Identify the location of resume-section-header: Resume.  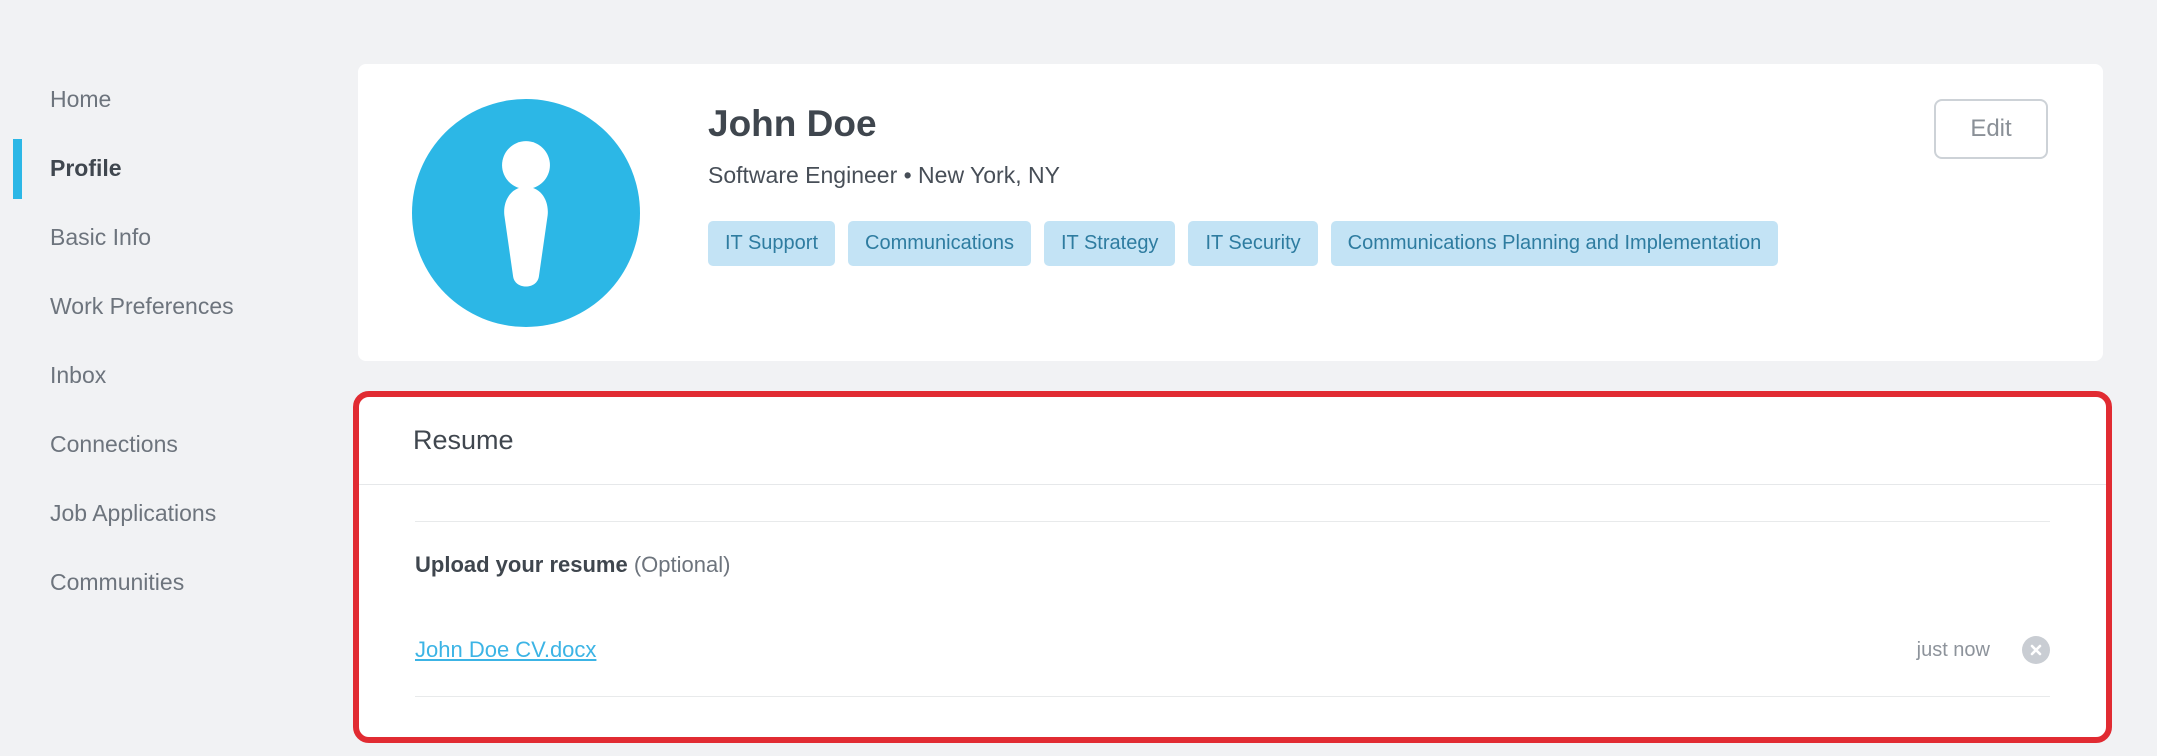
(1232, 441).